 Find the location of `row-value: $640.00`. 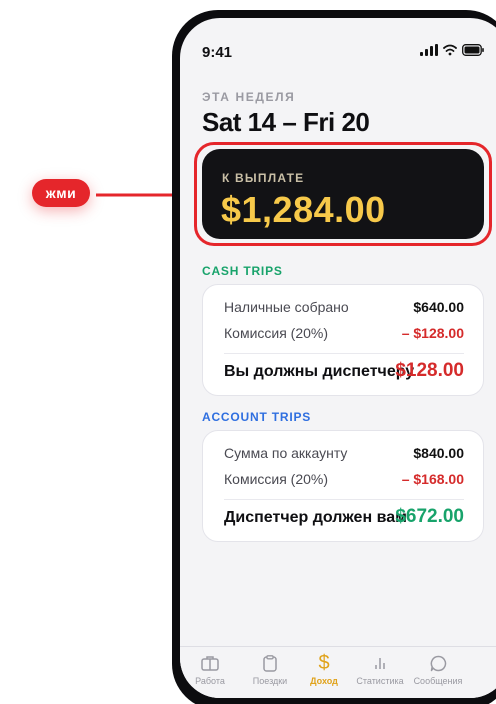

row-value: $640.00 is located at coordinates (438, 307).